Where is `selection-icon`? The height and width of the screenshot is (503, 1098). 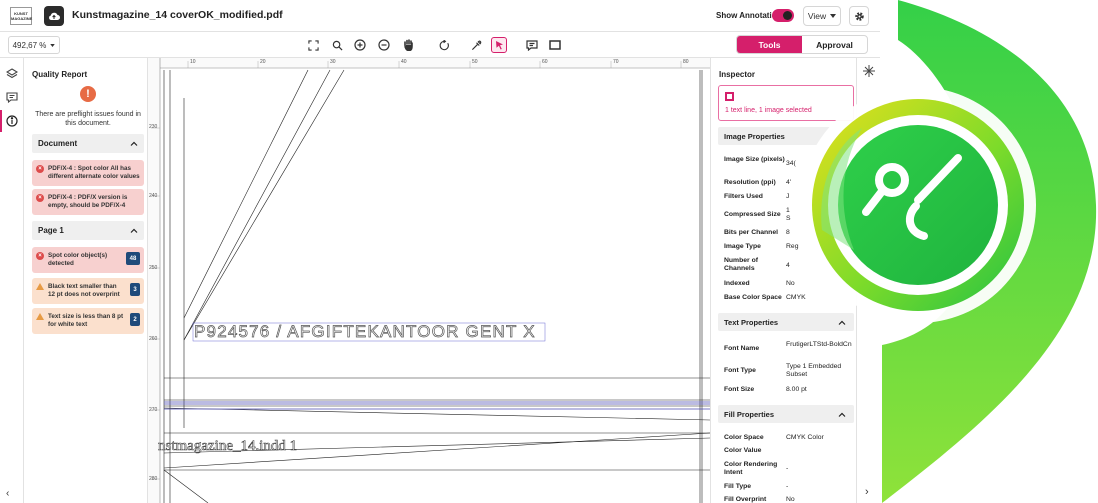 selection-icon is located at coordinates (729, 96).